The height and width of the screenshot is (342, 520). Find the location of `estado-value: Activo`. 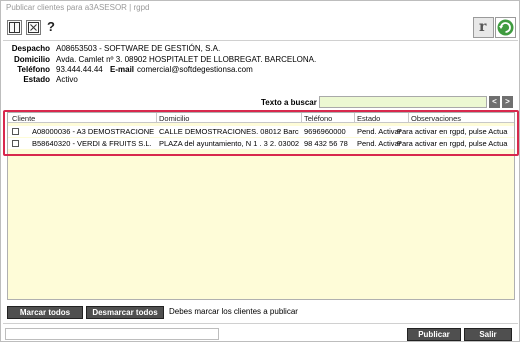

estado-value: Activo is located at coordinates (67, 79).